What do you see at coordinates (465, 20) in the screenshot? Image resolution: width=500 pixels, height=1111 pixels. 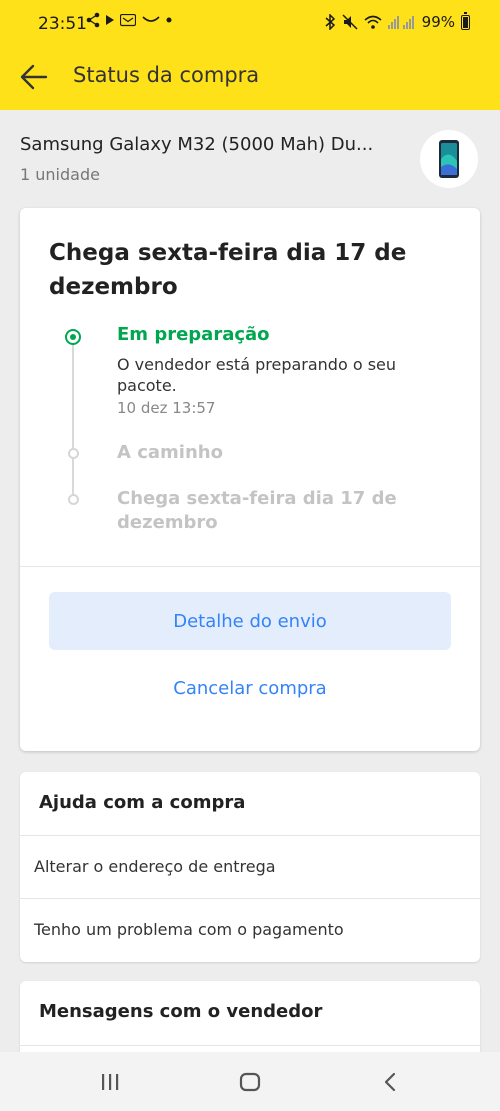 I see `battery-icon` at bounding box center [465, 20].